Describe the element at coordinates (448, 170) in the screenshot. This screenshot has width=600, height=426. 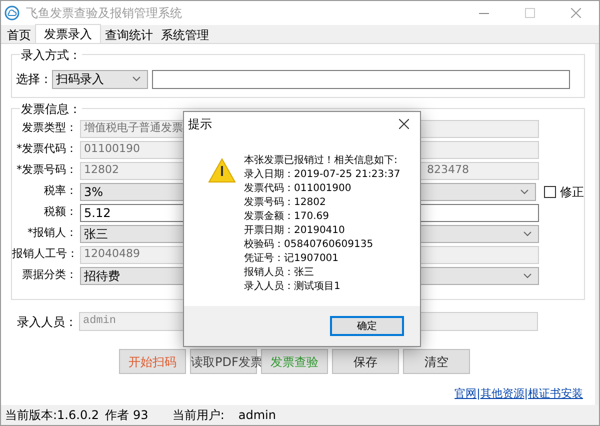
I see `field-value: 823478` at that location.